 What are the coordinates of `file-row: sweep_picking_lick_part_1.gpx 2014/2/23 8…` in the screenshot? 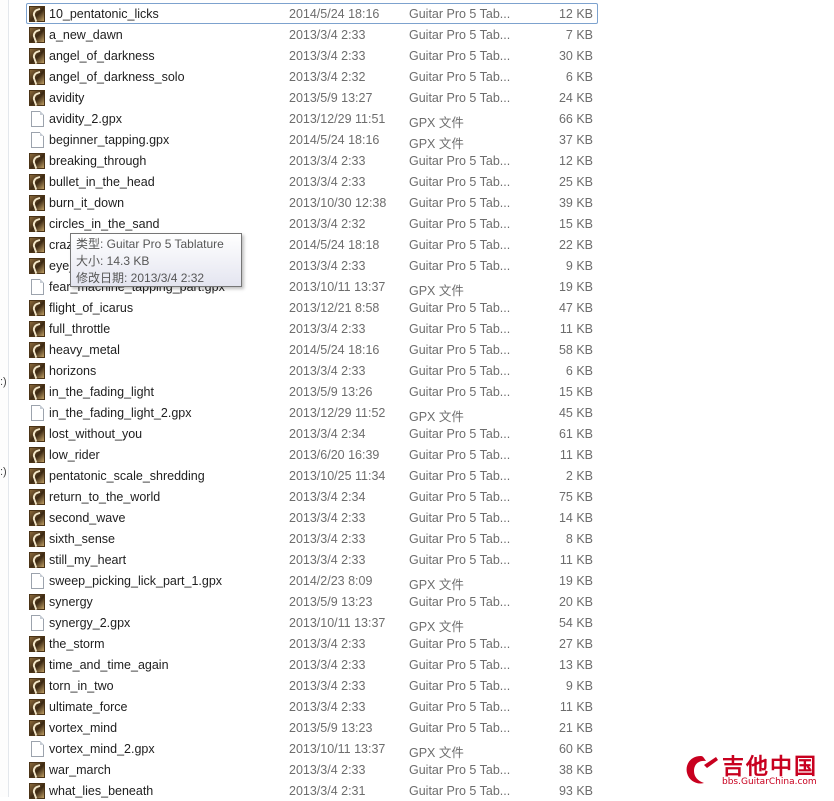 It's located at (312, 581).